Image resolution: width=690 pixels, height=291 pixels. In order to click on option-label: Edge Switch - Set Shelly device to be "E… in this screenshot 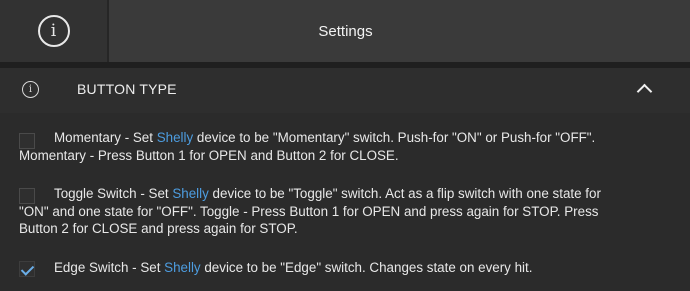, I will do `click(293, 267)`.